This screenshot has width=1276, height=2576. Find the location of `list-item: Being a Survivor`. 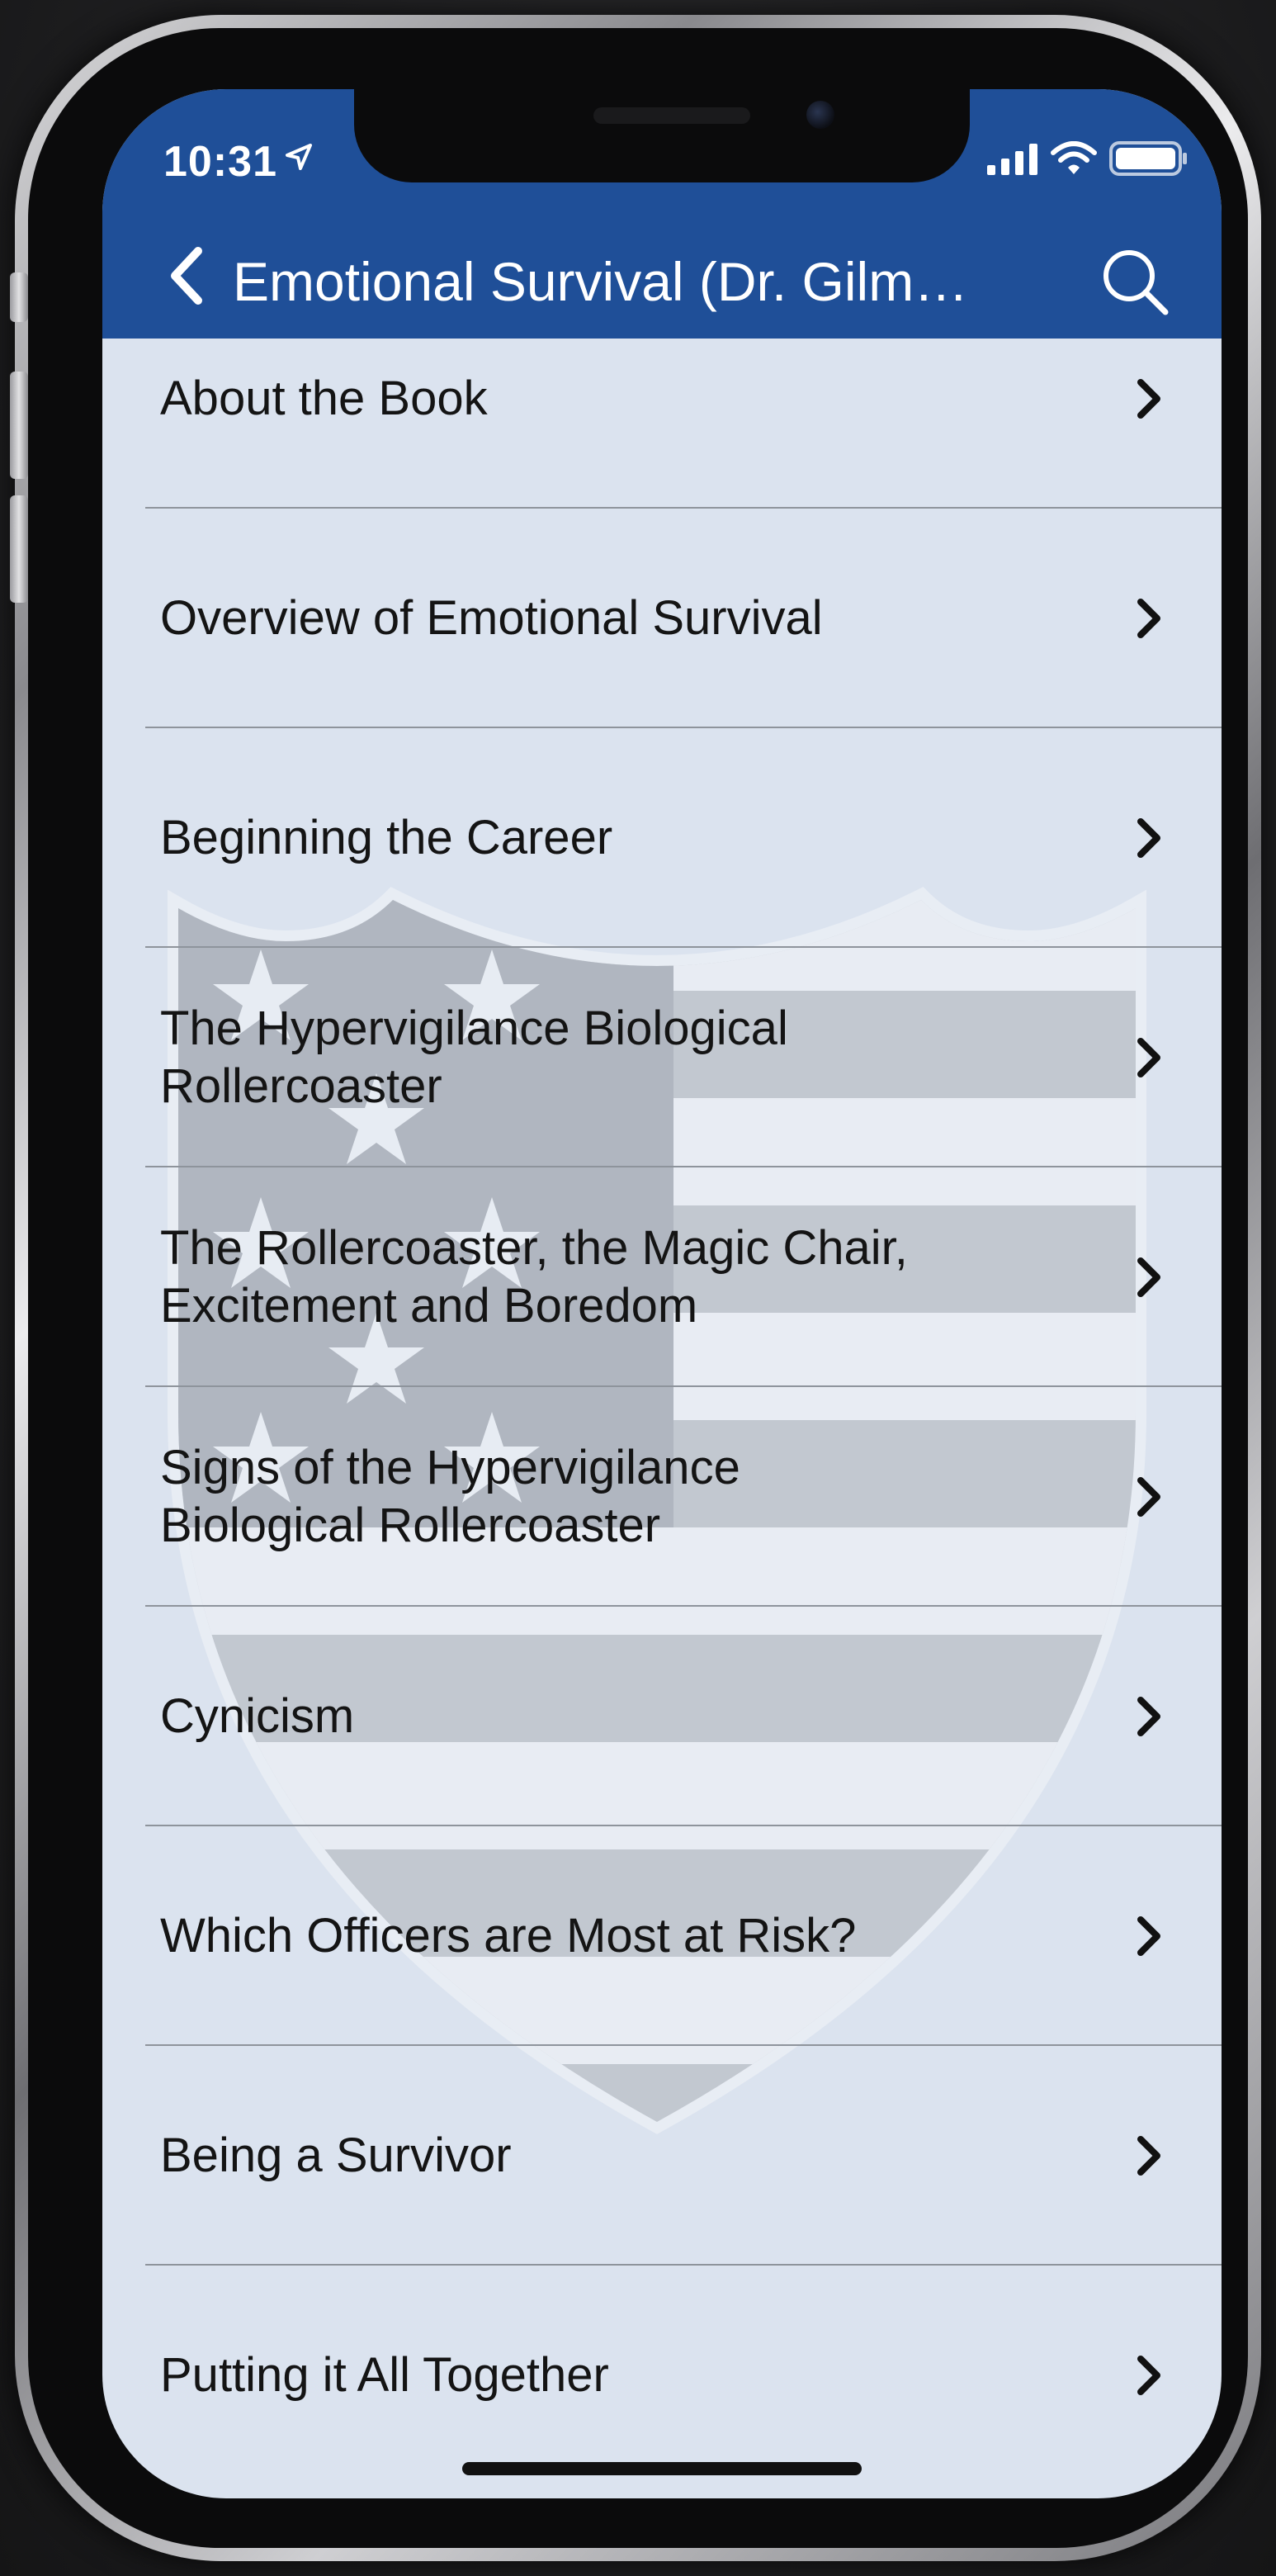

list-item: Being a Survivor is located at coordinates (662, 2156).